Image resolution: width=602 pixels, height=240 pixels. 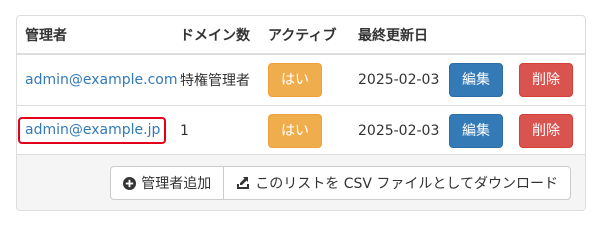 I want to click on admin-email-link: admin@example.jp, so click(x=92, y=130).